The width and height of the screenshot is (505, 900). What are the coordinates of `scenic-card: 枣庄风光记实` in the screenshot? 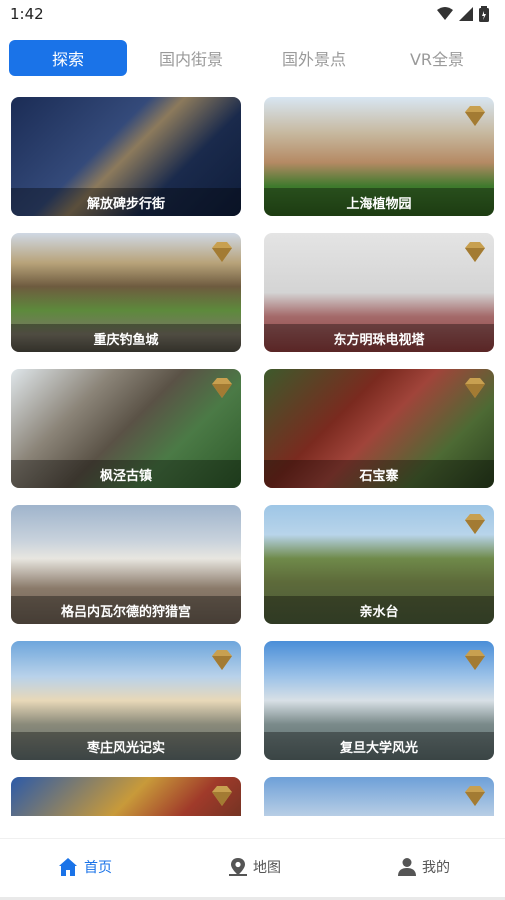 It's located at (126, 700).